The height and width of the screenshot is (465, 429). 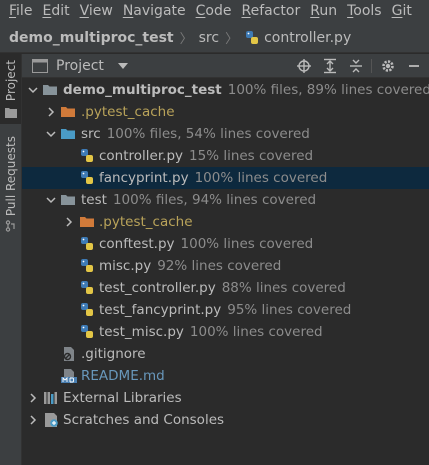 I want to click on tree-item-fancyprint-py: fancyprint.py 100% lines covered, so click(x=225, y=178).